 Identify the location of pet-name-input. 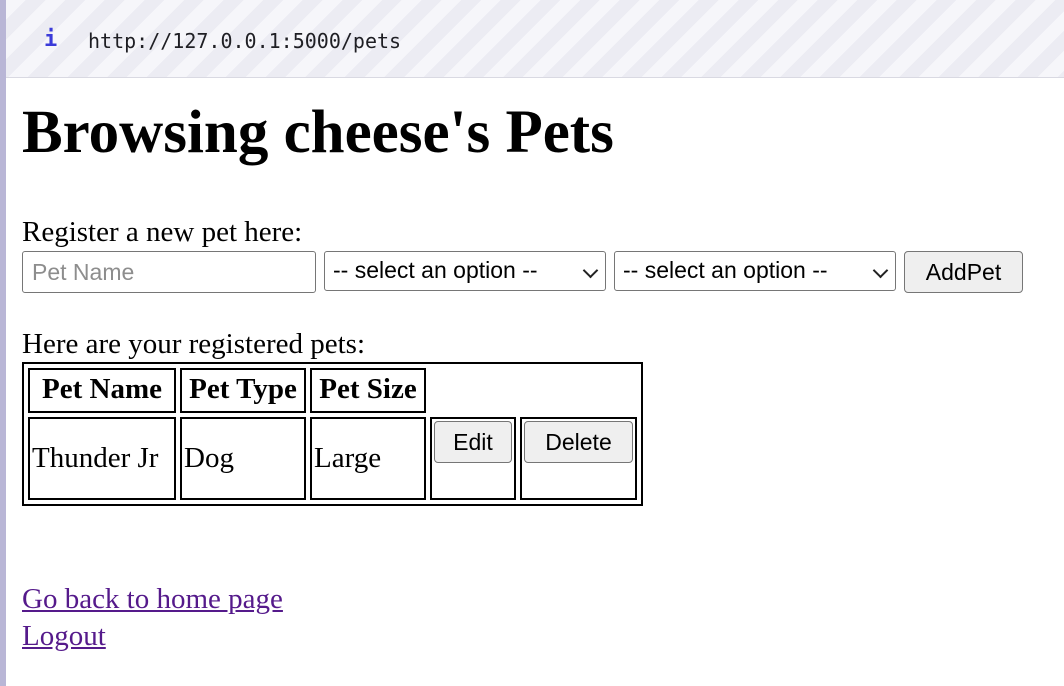
(169, 272).